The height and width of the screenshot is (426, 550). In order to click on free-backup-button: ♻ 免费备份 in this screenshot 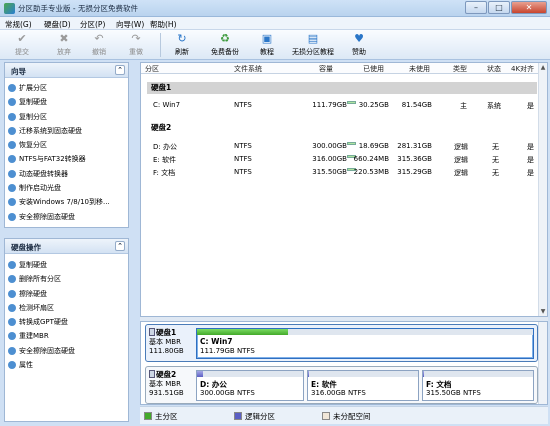, I will do `click(225, 45)`.